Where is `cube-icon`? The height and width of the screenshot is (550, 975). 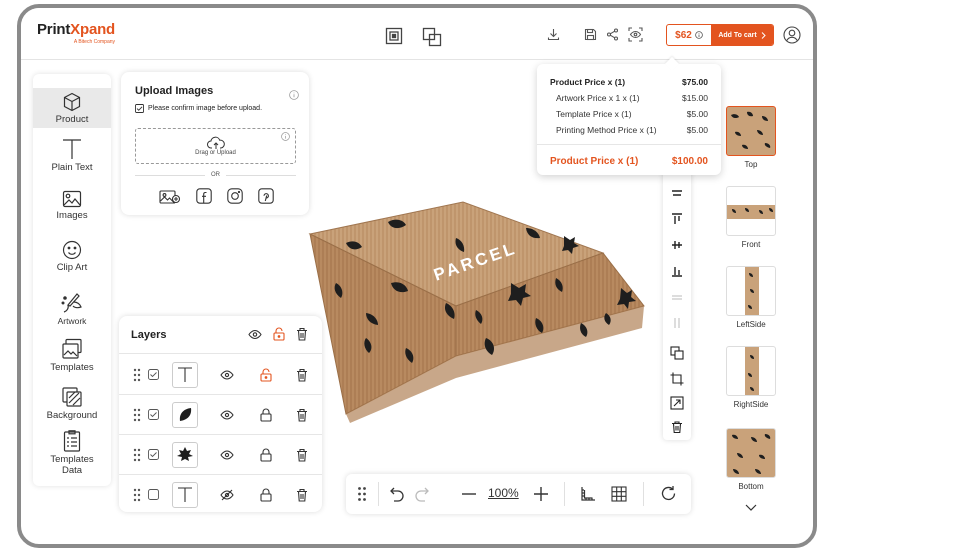
cube-icon is located at coordinates (72, 102).